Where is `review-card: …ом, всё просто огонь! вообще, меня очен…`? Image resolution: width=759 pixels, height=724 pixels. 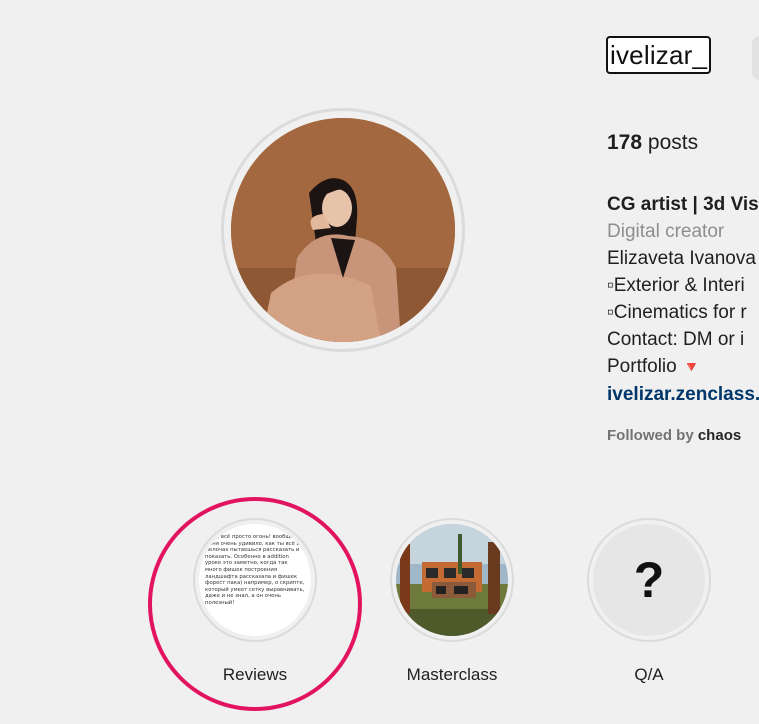 review-card: …ом, всё просто огонь! вообще, меня очен… is located at coordinates (255, 580).